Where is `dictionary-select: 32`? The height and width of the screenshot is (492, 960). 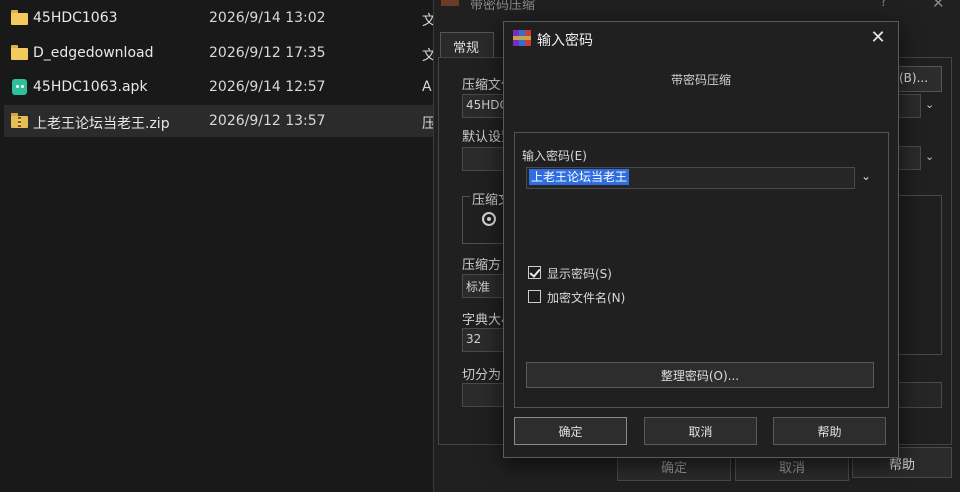
dictionary-select: 32 is located at coordinates (485, 340).